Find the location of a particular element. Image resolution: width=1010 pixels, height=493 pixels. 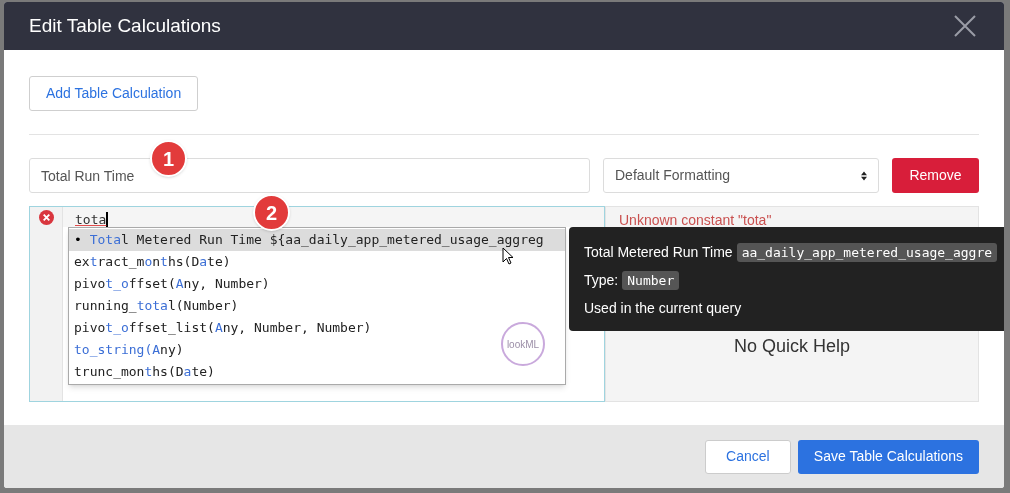

type-label: Type: is located at coordinates (601, 280).